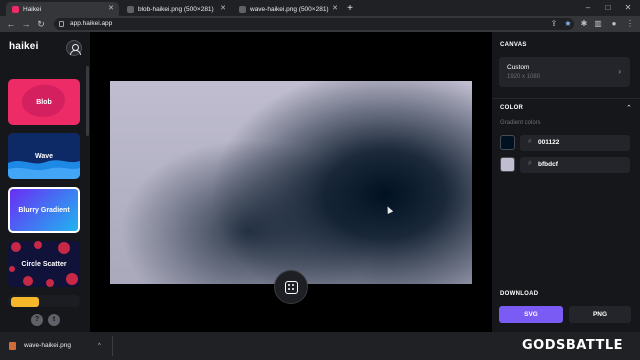 This screenshot has height=360, width=640. Describe the element at coordinates (74, 48) in the screenshot. I see `user-avatar-icon` at that location.